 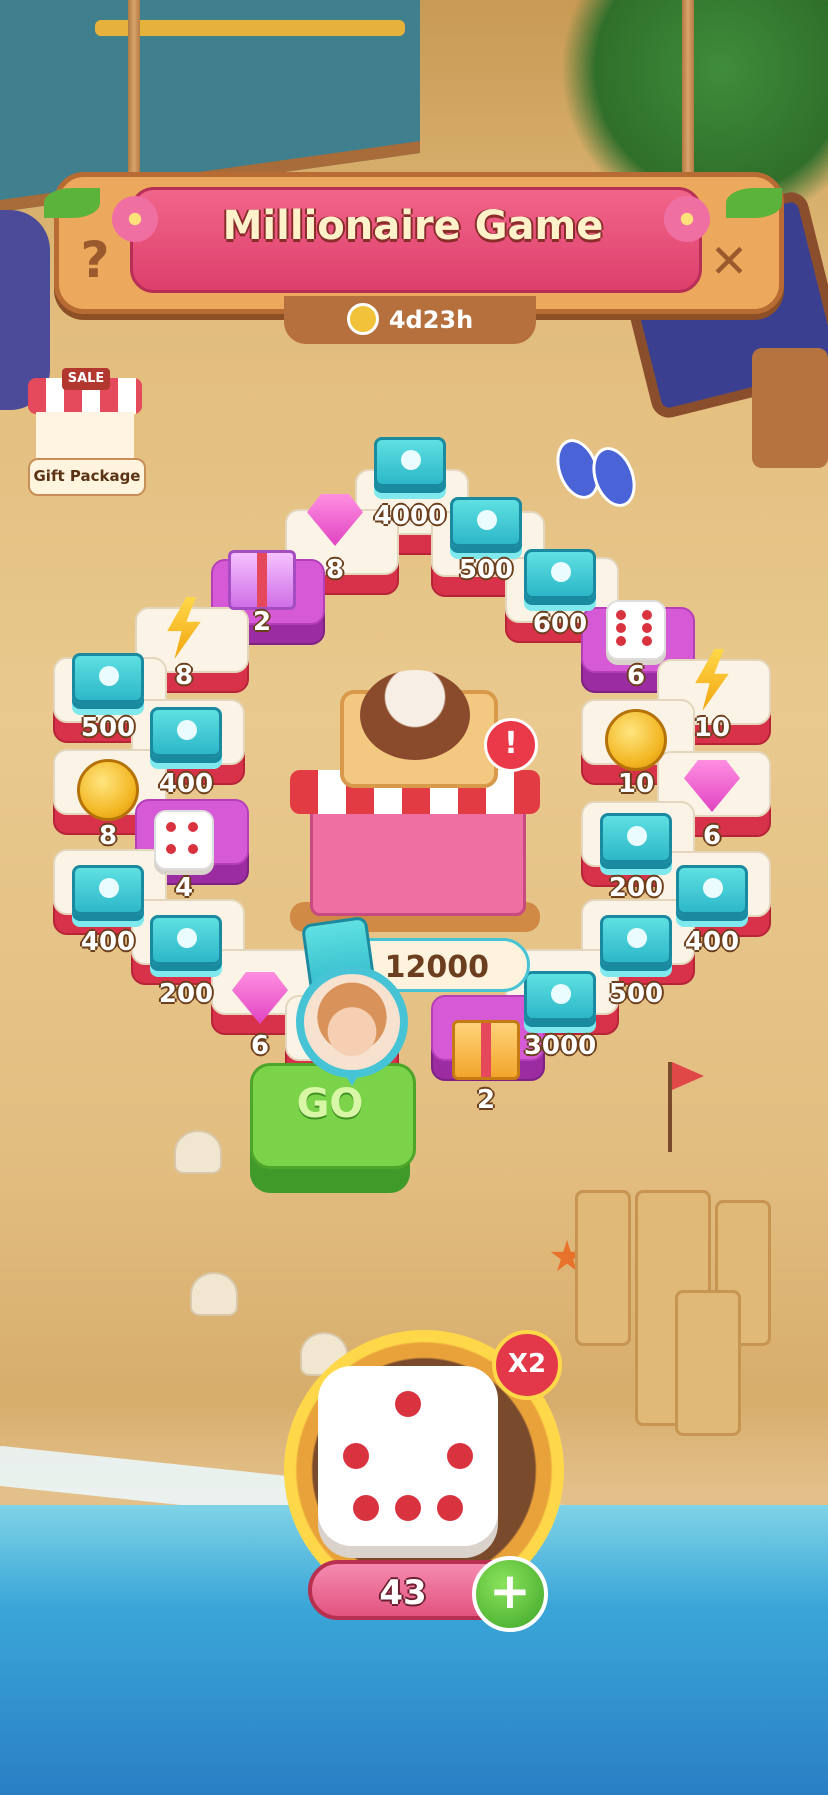 What do you see at coordinates (560, 1046) in the screenshot?
I see `tile-reward-value: 3000` at bounding box center [560, 1046].